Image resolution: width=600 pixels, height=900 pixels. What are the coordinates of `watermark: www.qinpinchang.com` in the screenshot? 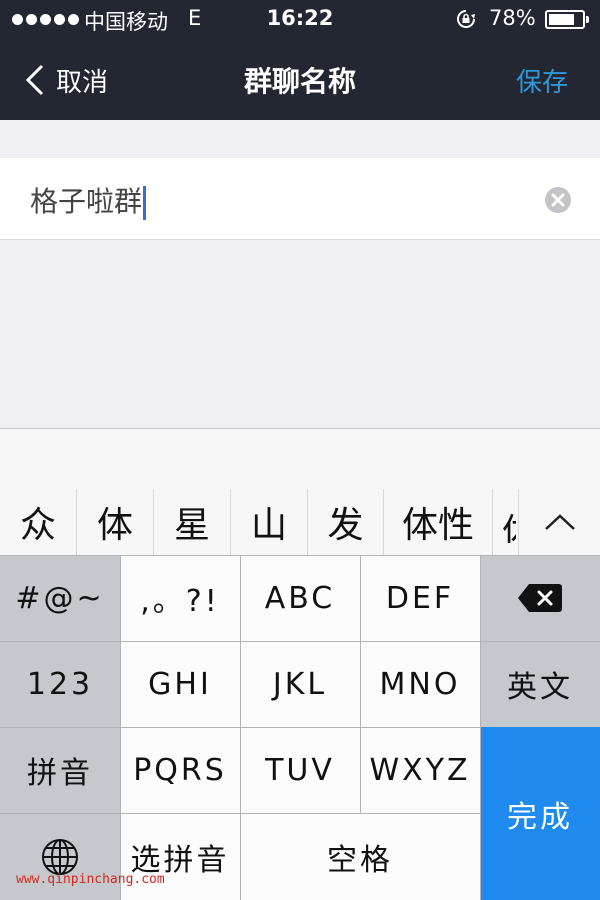 It's located at (90, 879).